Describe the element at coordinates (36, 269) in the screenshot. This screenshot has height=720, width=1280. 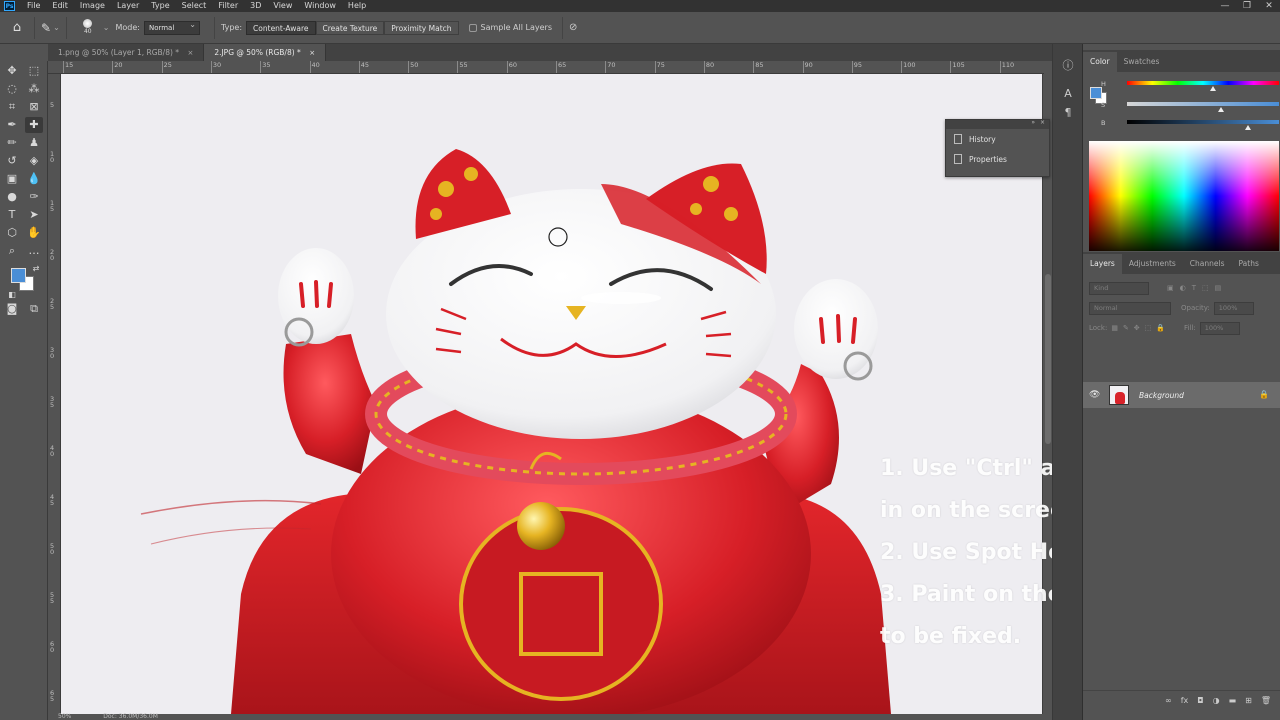
I see `swap-colors-icon: ⇄` at that location.